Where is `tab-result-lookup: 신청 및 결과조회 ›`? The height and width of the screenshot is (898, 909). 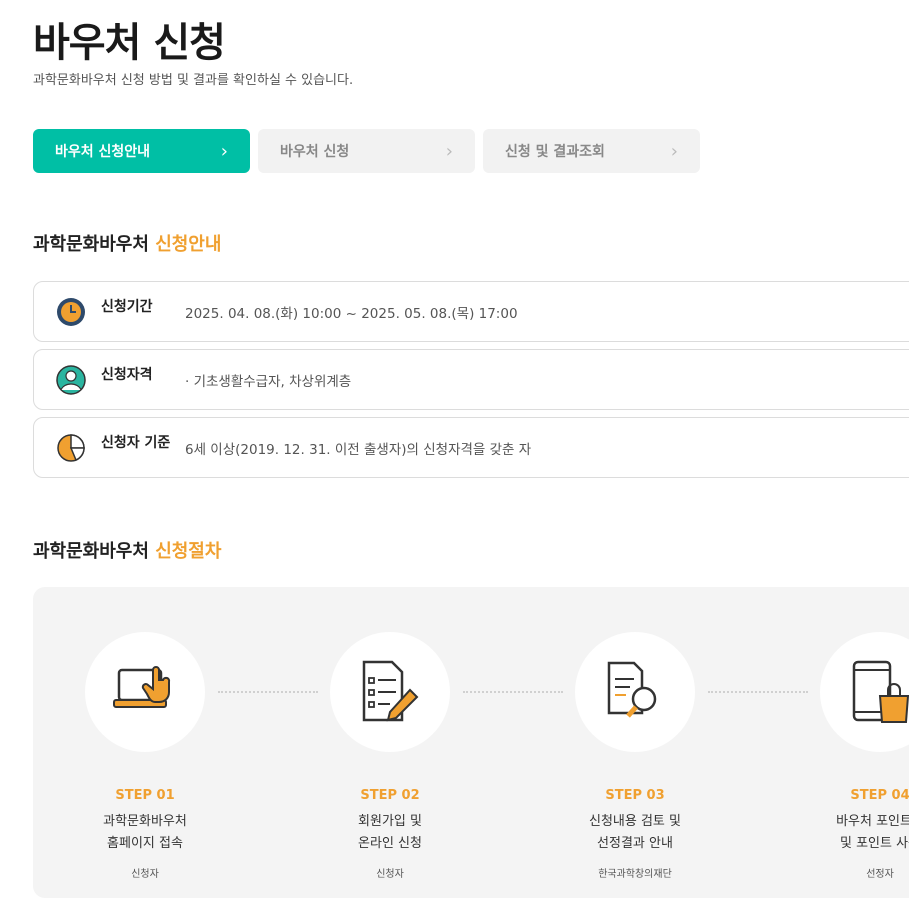 tab-result-lookup: 신청 및 결과조회 › is located at coordinates (591, 151).